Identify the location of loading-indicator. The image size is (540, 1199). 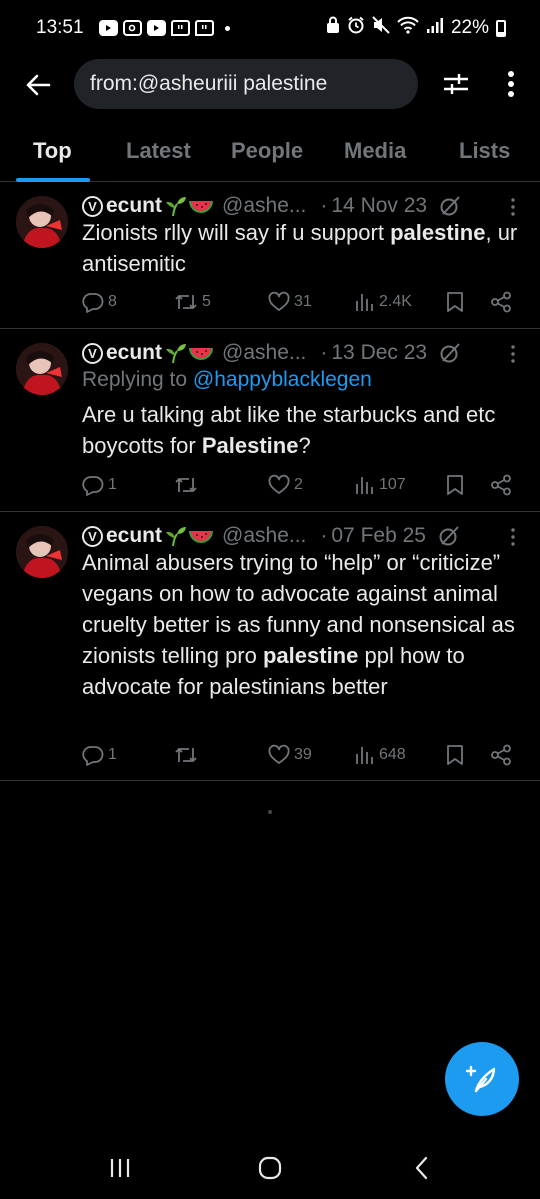
(270, 812).